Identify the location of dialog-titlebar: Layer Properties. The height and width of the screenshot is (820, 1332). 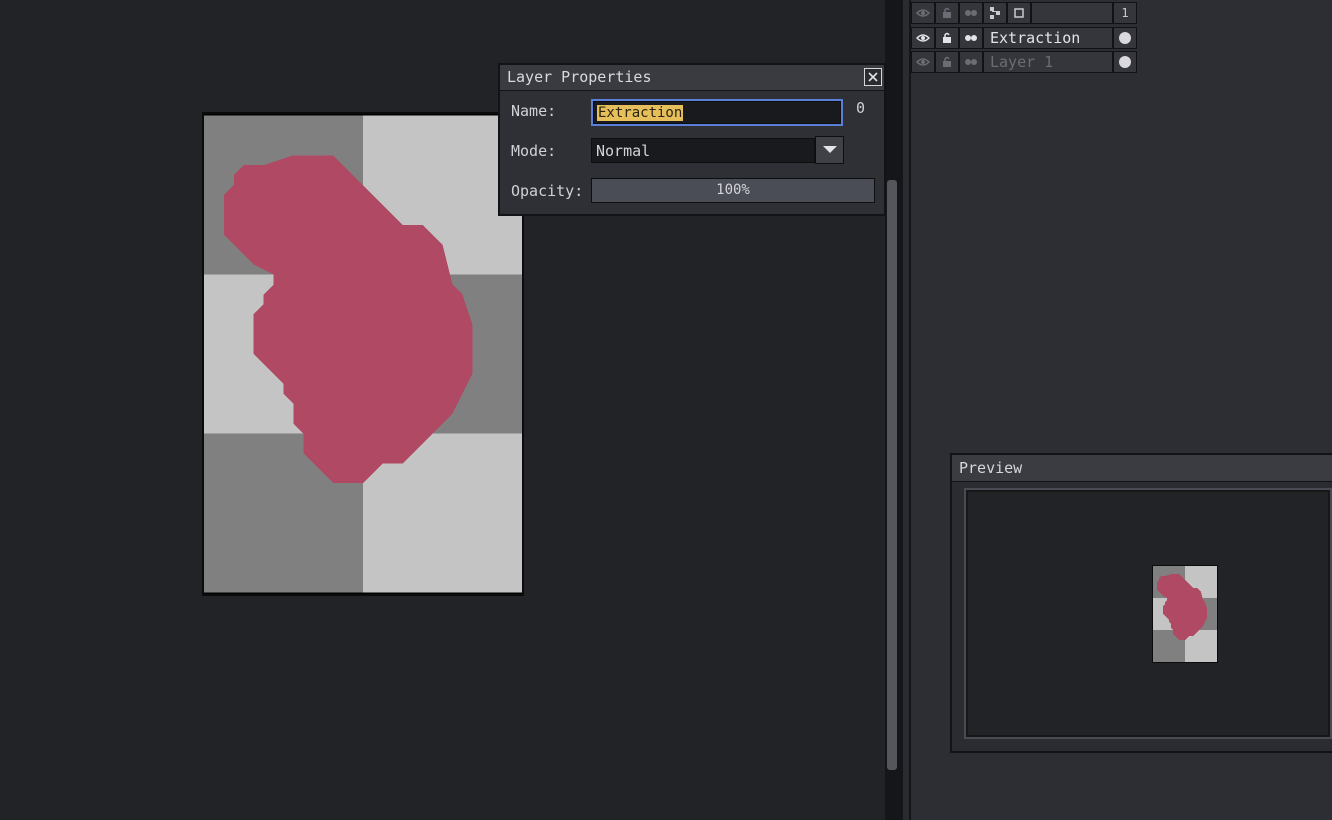
(692, 78).